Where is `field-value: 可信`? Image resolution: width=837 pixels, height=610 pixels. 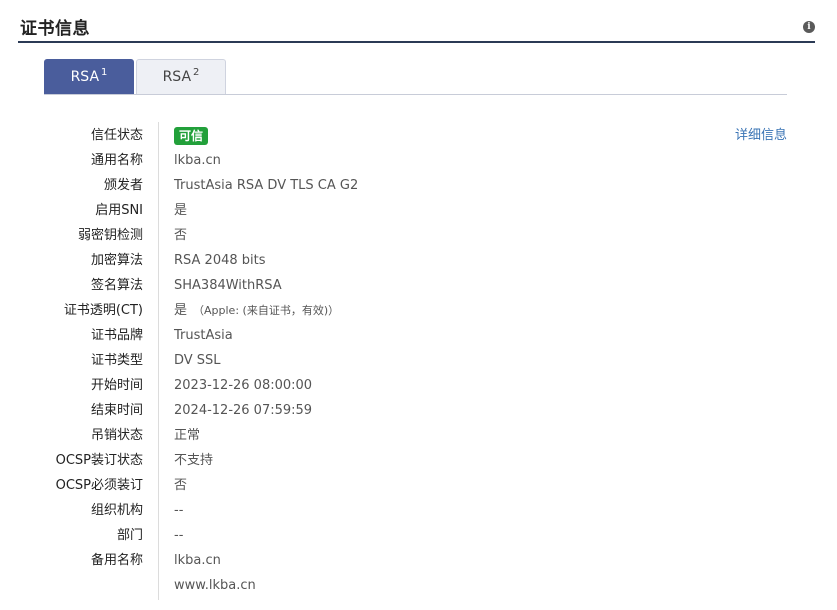 field-value: 可信 is located at coordinates (191, 135).